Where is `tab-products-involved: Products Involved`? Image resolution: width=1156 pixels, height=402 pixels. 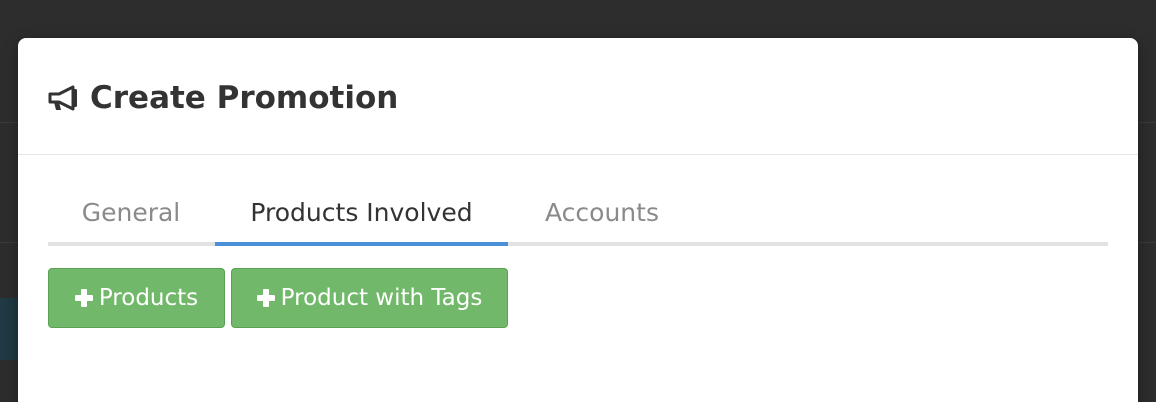 tab-products-involved: Products Involved is located at coordinates (361, 217).